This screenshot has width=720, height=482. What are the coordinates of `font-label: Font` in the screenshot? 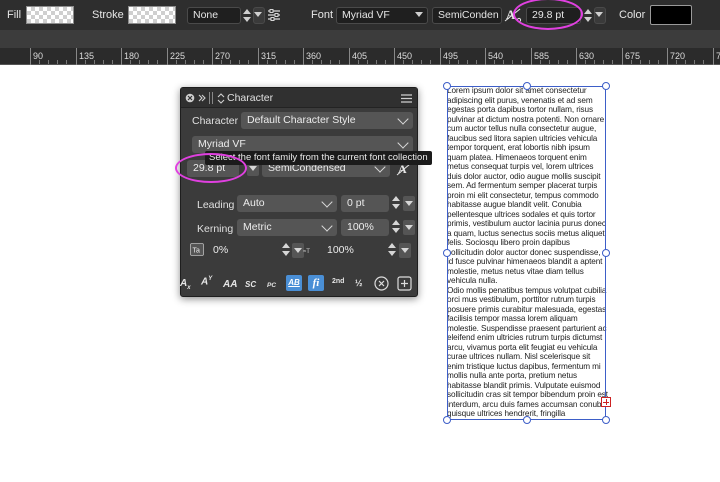 It's located at (322, 15).